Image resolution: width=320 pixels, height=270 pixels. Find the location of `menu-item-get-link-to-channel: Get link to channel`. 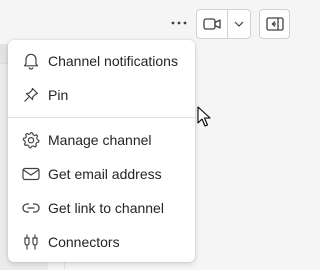

menu-item-get-link-to-channel: Get link to channel is located at coordinates (101, 208).